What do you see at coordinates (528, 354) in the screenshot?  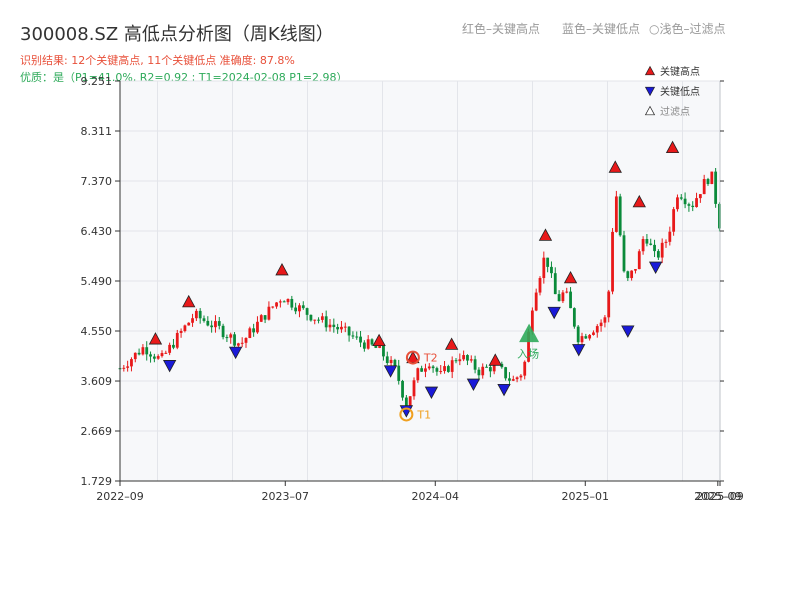 I see `entry-label: 入场` at bounding box center [528, 354].